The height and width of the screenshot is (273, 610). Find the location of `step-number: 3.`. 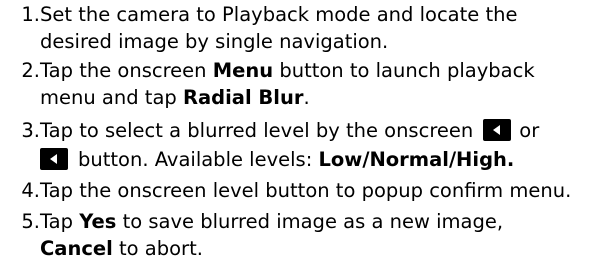

step-number: 3. is located at coordinates (30, 130).